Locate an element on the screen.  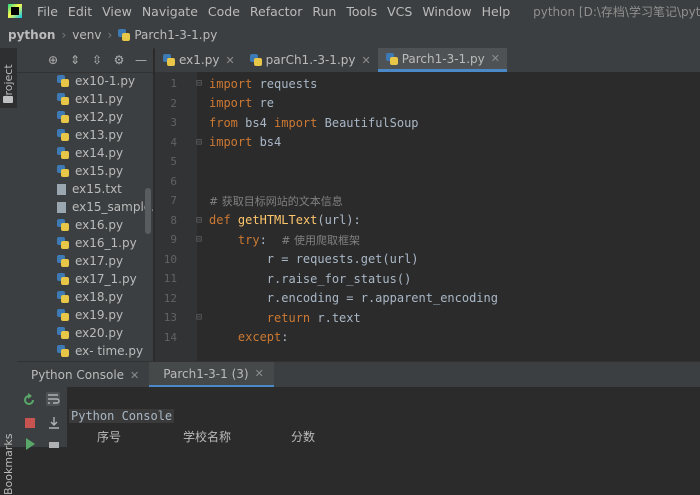
code-line: 10 r = requests.get(url) is located at coordinates (427, 260).